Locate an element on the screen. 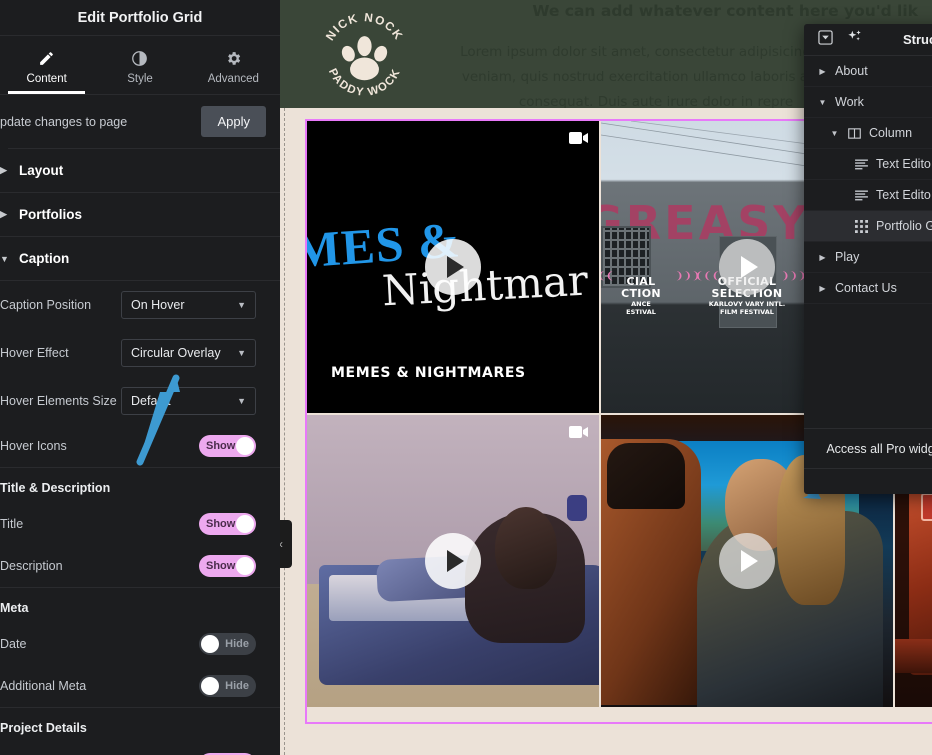 This screenshot has width=932, height=755. control-hover-elements-size: Hover Elements Size Default ▼ is located at coordinates (140, 401).